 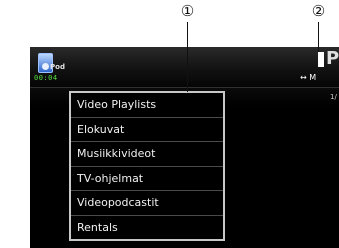 What do you see at coordinates (187, 11) in the screenshot?
I see `callout-1: ①` at bounding box center [187, 11].